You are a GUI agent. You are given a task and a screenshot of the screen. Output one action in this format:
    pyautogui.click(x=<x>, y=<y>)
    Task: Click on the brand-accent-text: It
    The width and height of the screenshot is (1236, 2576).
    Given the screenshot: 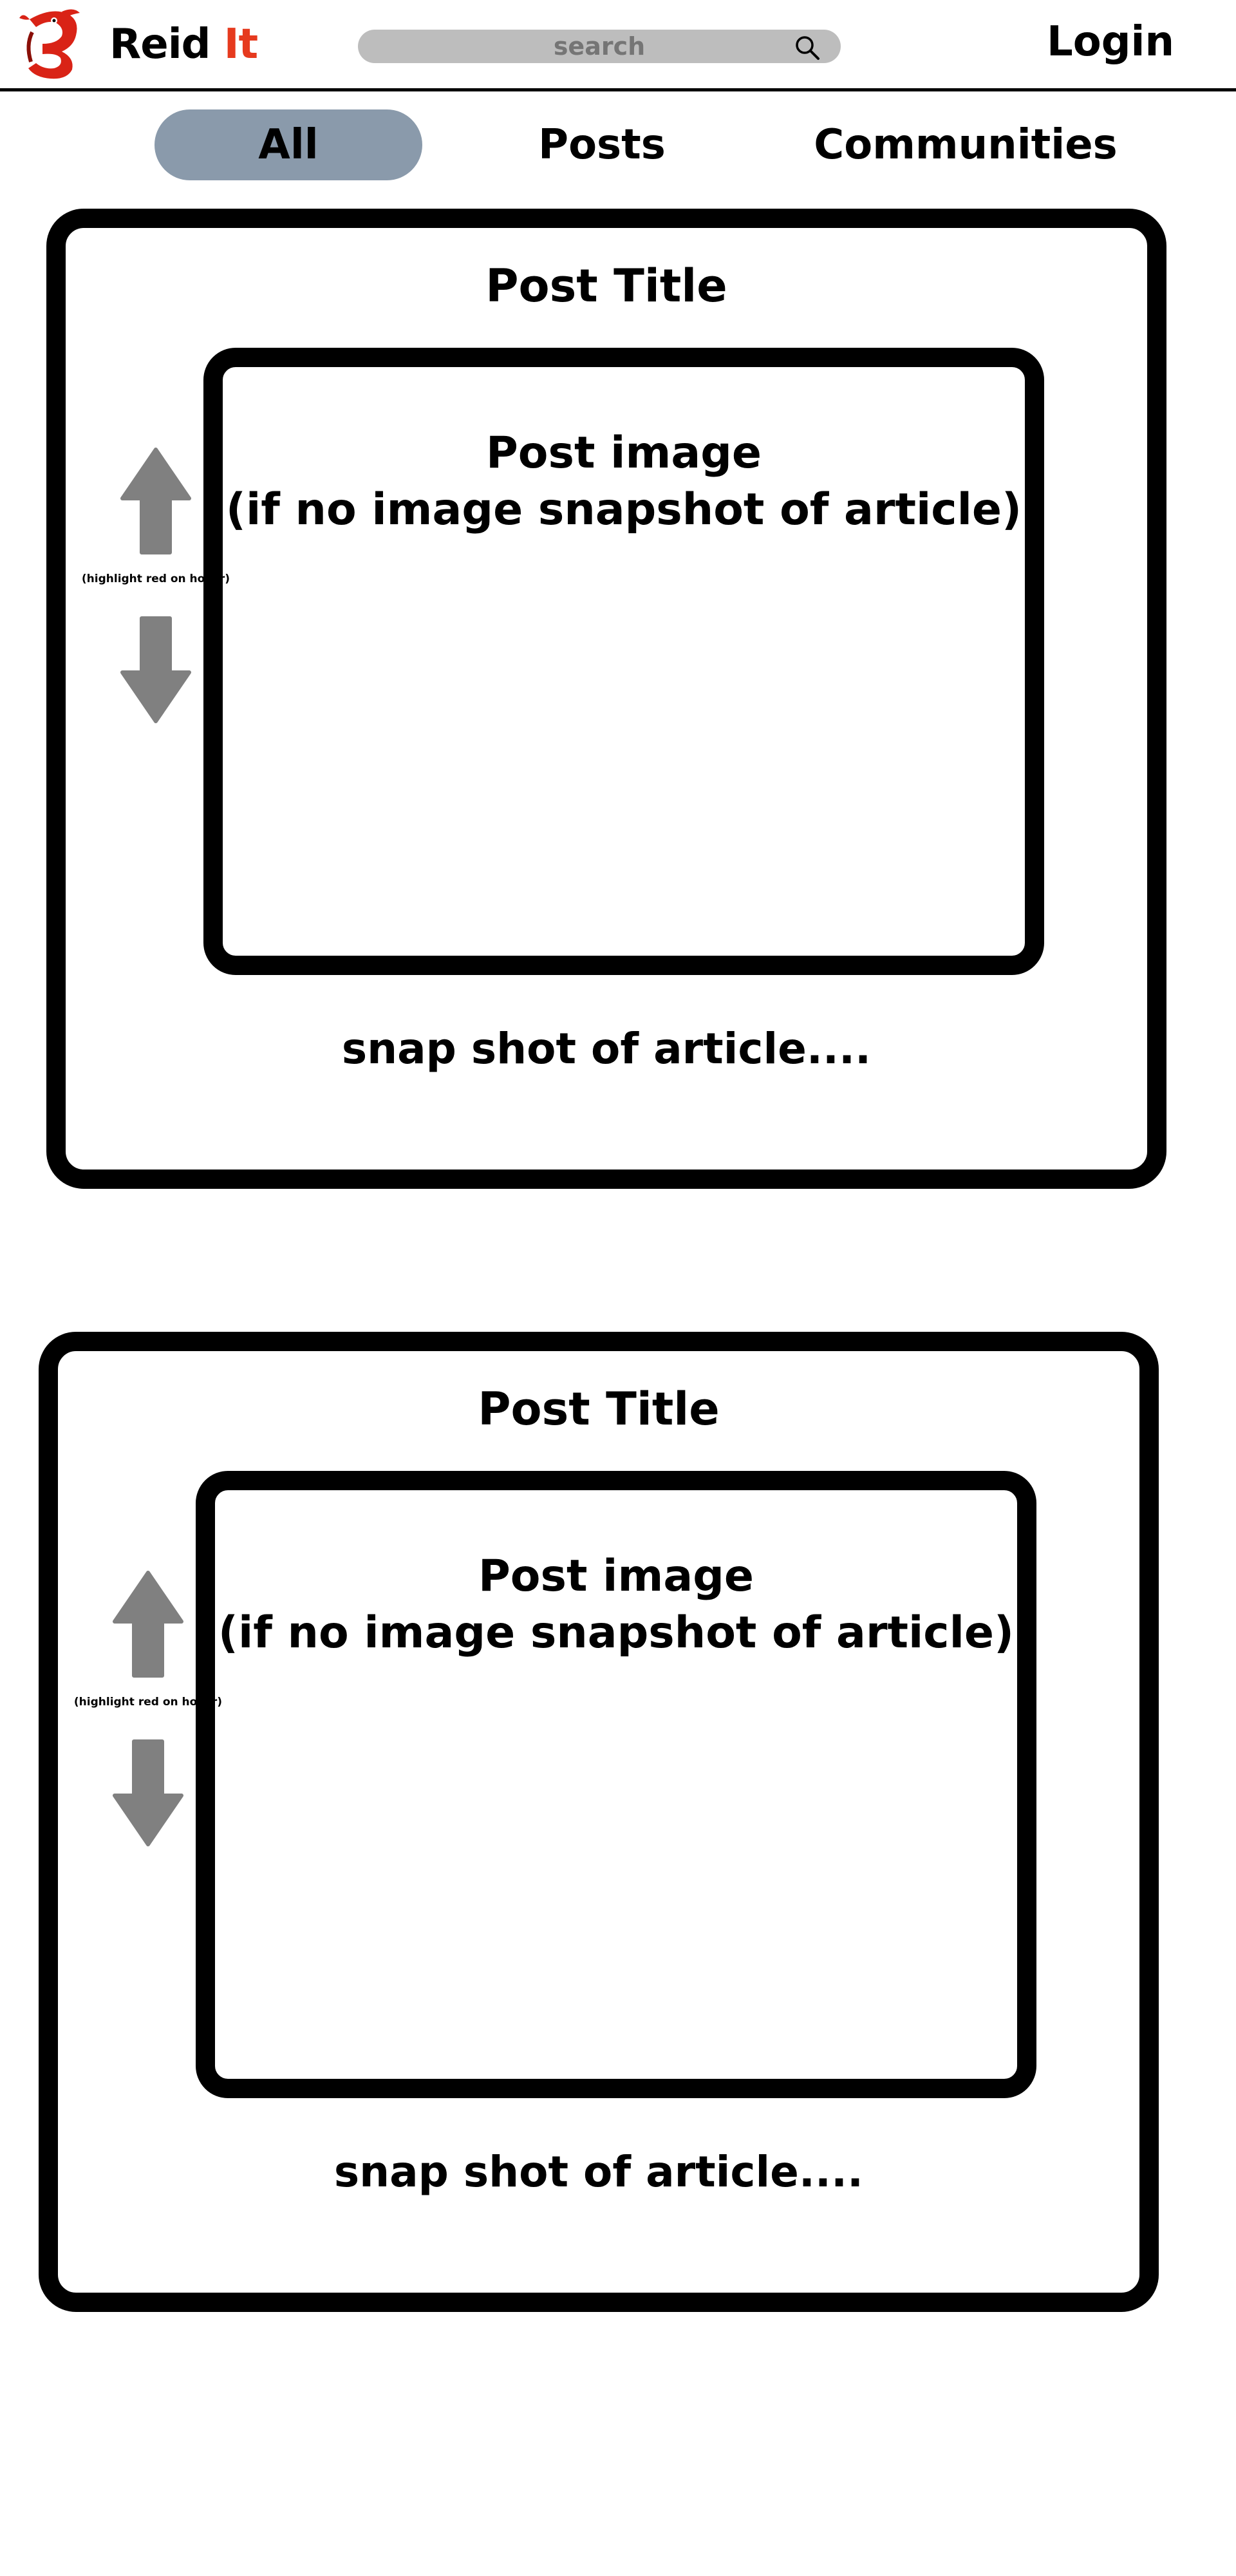 What is the action you would take?
    pyautogui.click(x=240, y=44)
    